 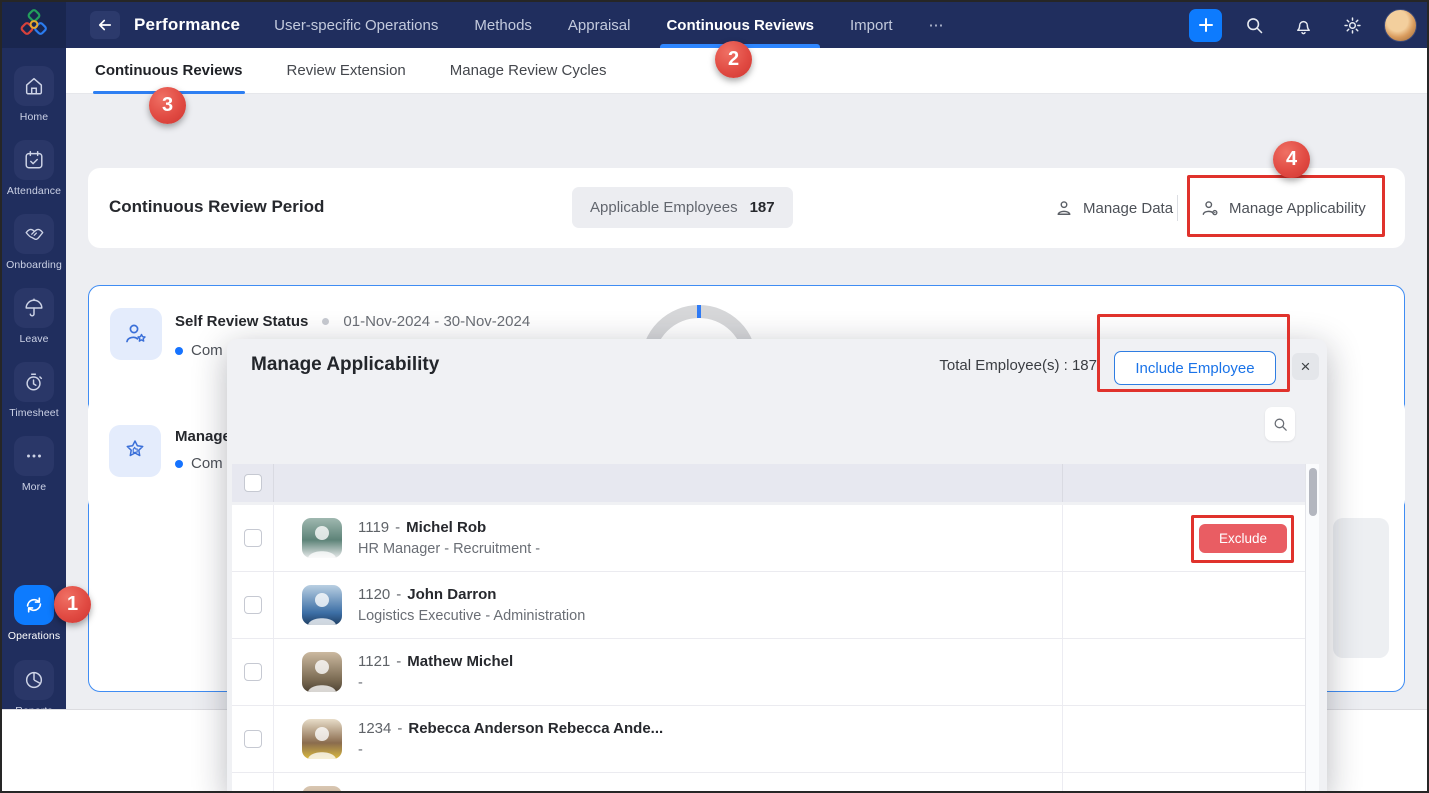 What do you see at coordinates (936, 25) in the screenshot?
I see `tab-more-options: ⋯` at bounding box center [936, 25].